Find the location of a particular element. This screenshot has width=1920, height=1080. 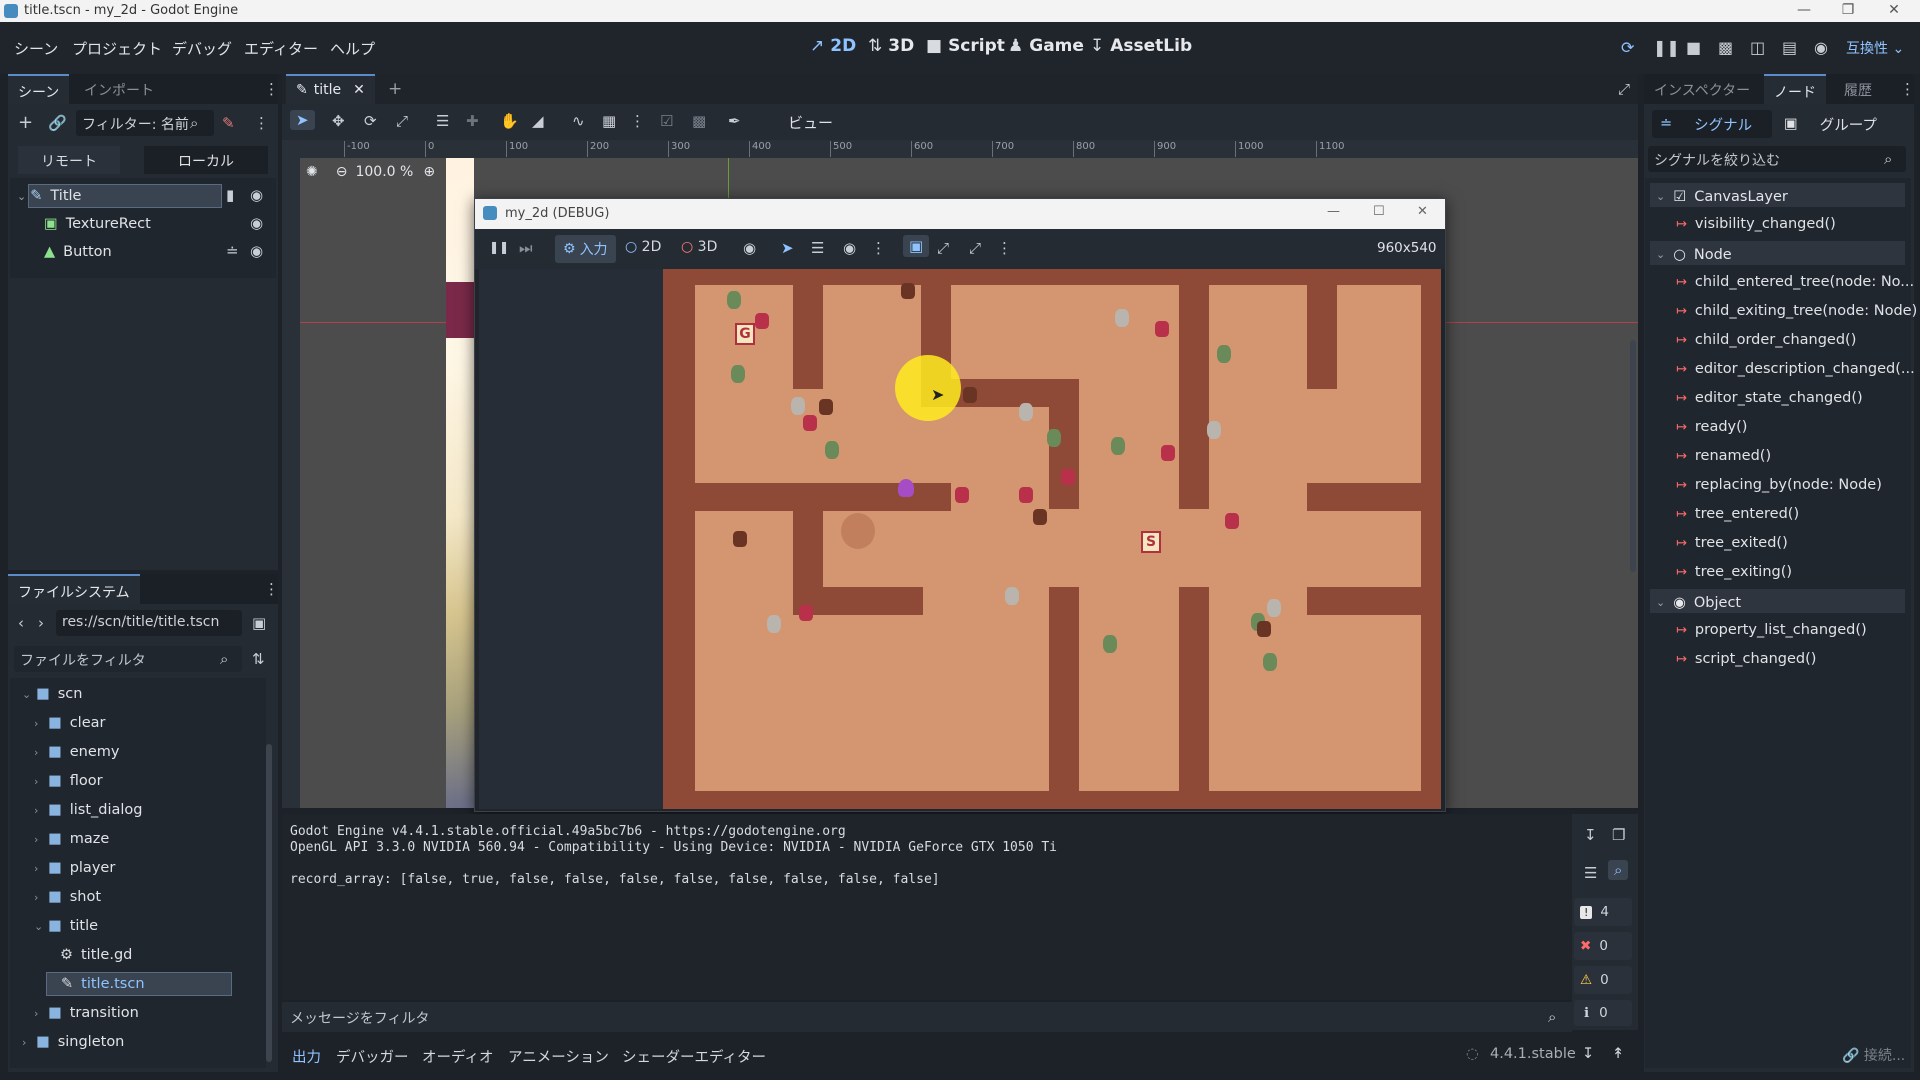

menu-project: プロジェクト is located at coordinates (117, 48).